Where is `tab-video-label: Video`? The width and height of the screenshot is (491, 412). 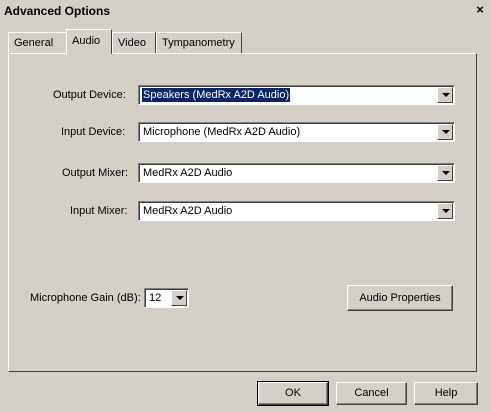
tab-video-label: Video is located at coordinates (132, 43).